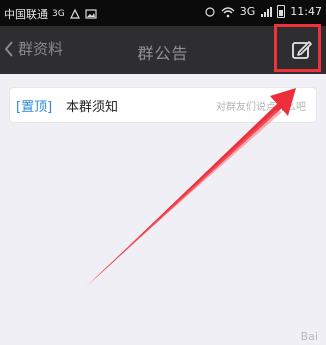 Image resolution: width=326 pixels, height=345 pixels. I want to click on rotate-lock-icon, so click(210, 11).